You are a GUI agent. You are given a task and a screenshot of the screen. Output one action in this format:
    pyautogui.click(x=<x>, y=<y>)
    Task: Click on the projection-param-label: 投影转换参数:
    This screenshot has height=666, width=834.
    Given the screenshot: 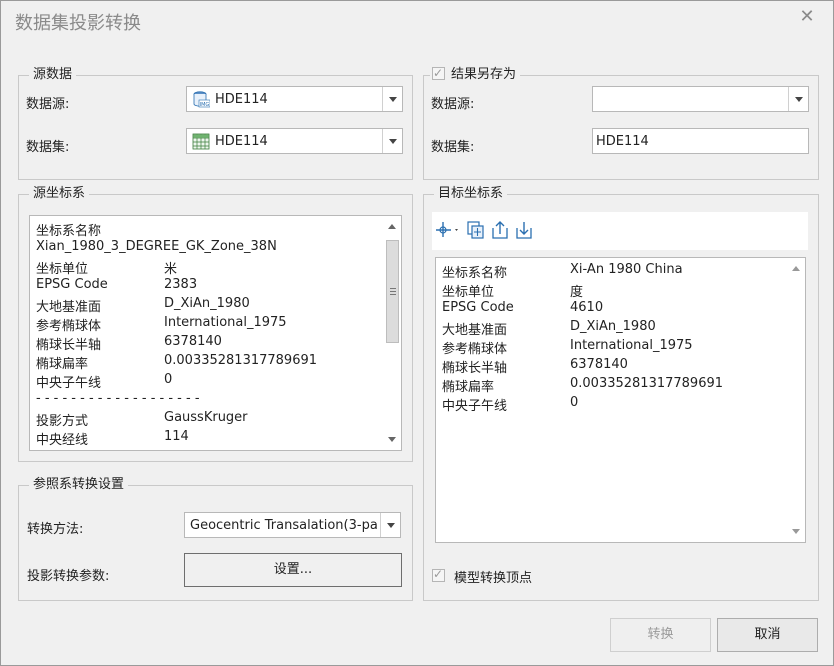 What is the action you would take?
    pyautogui.click(x=68, y=576)
    